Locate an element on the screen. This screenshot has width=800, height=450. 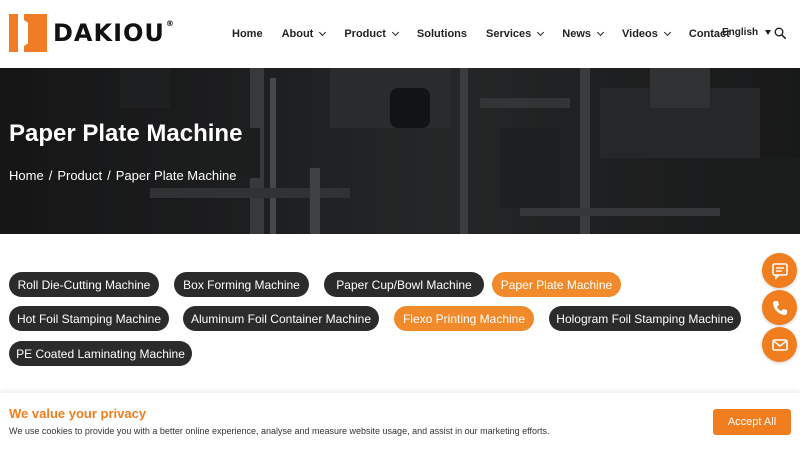
category-hologram-foil-stamping: Hologram Foil Stamping Machine is located at coordinates (645, 318).